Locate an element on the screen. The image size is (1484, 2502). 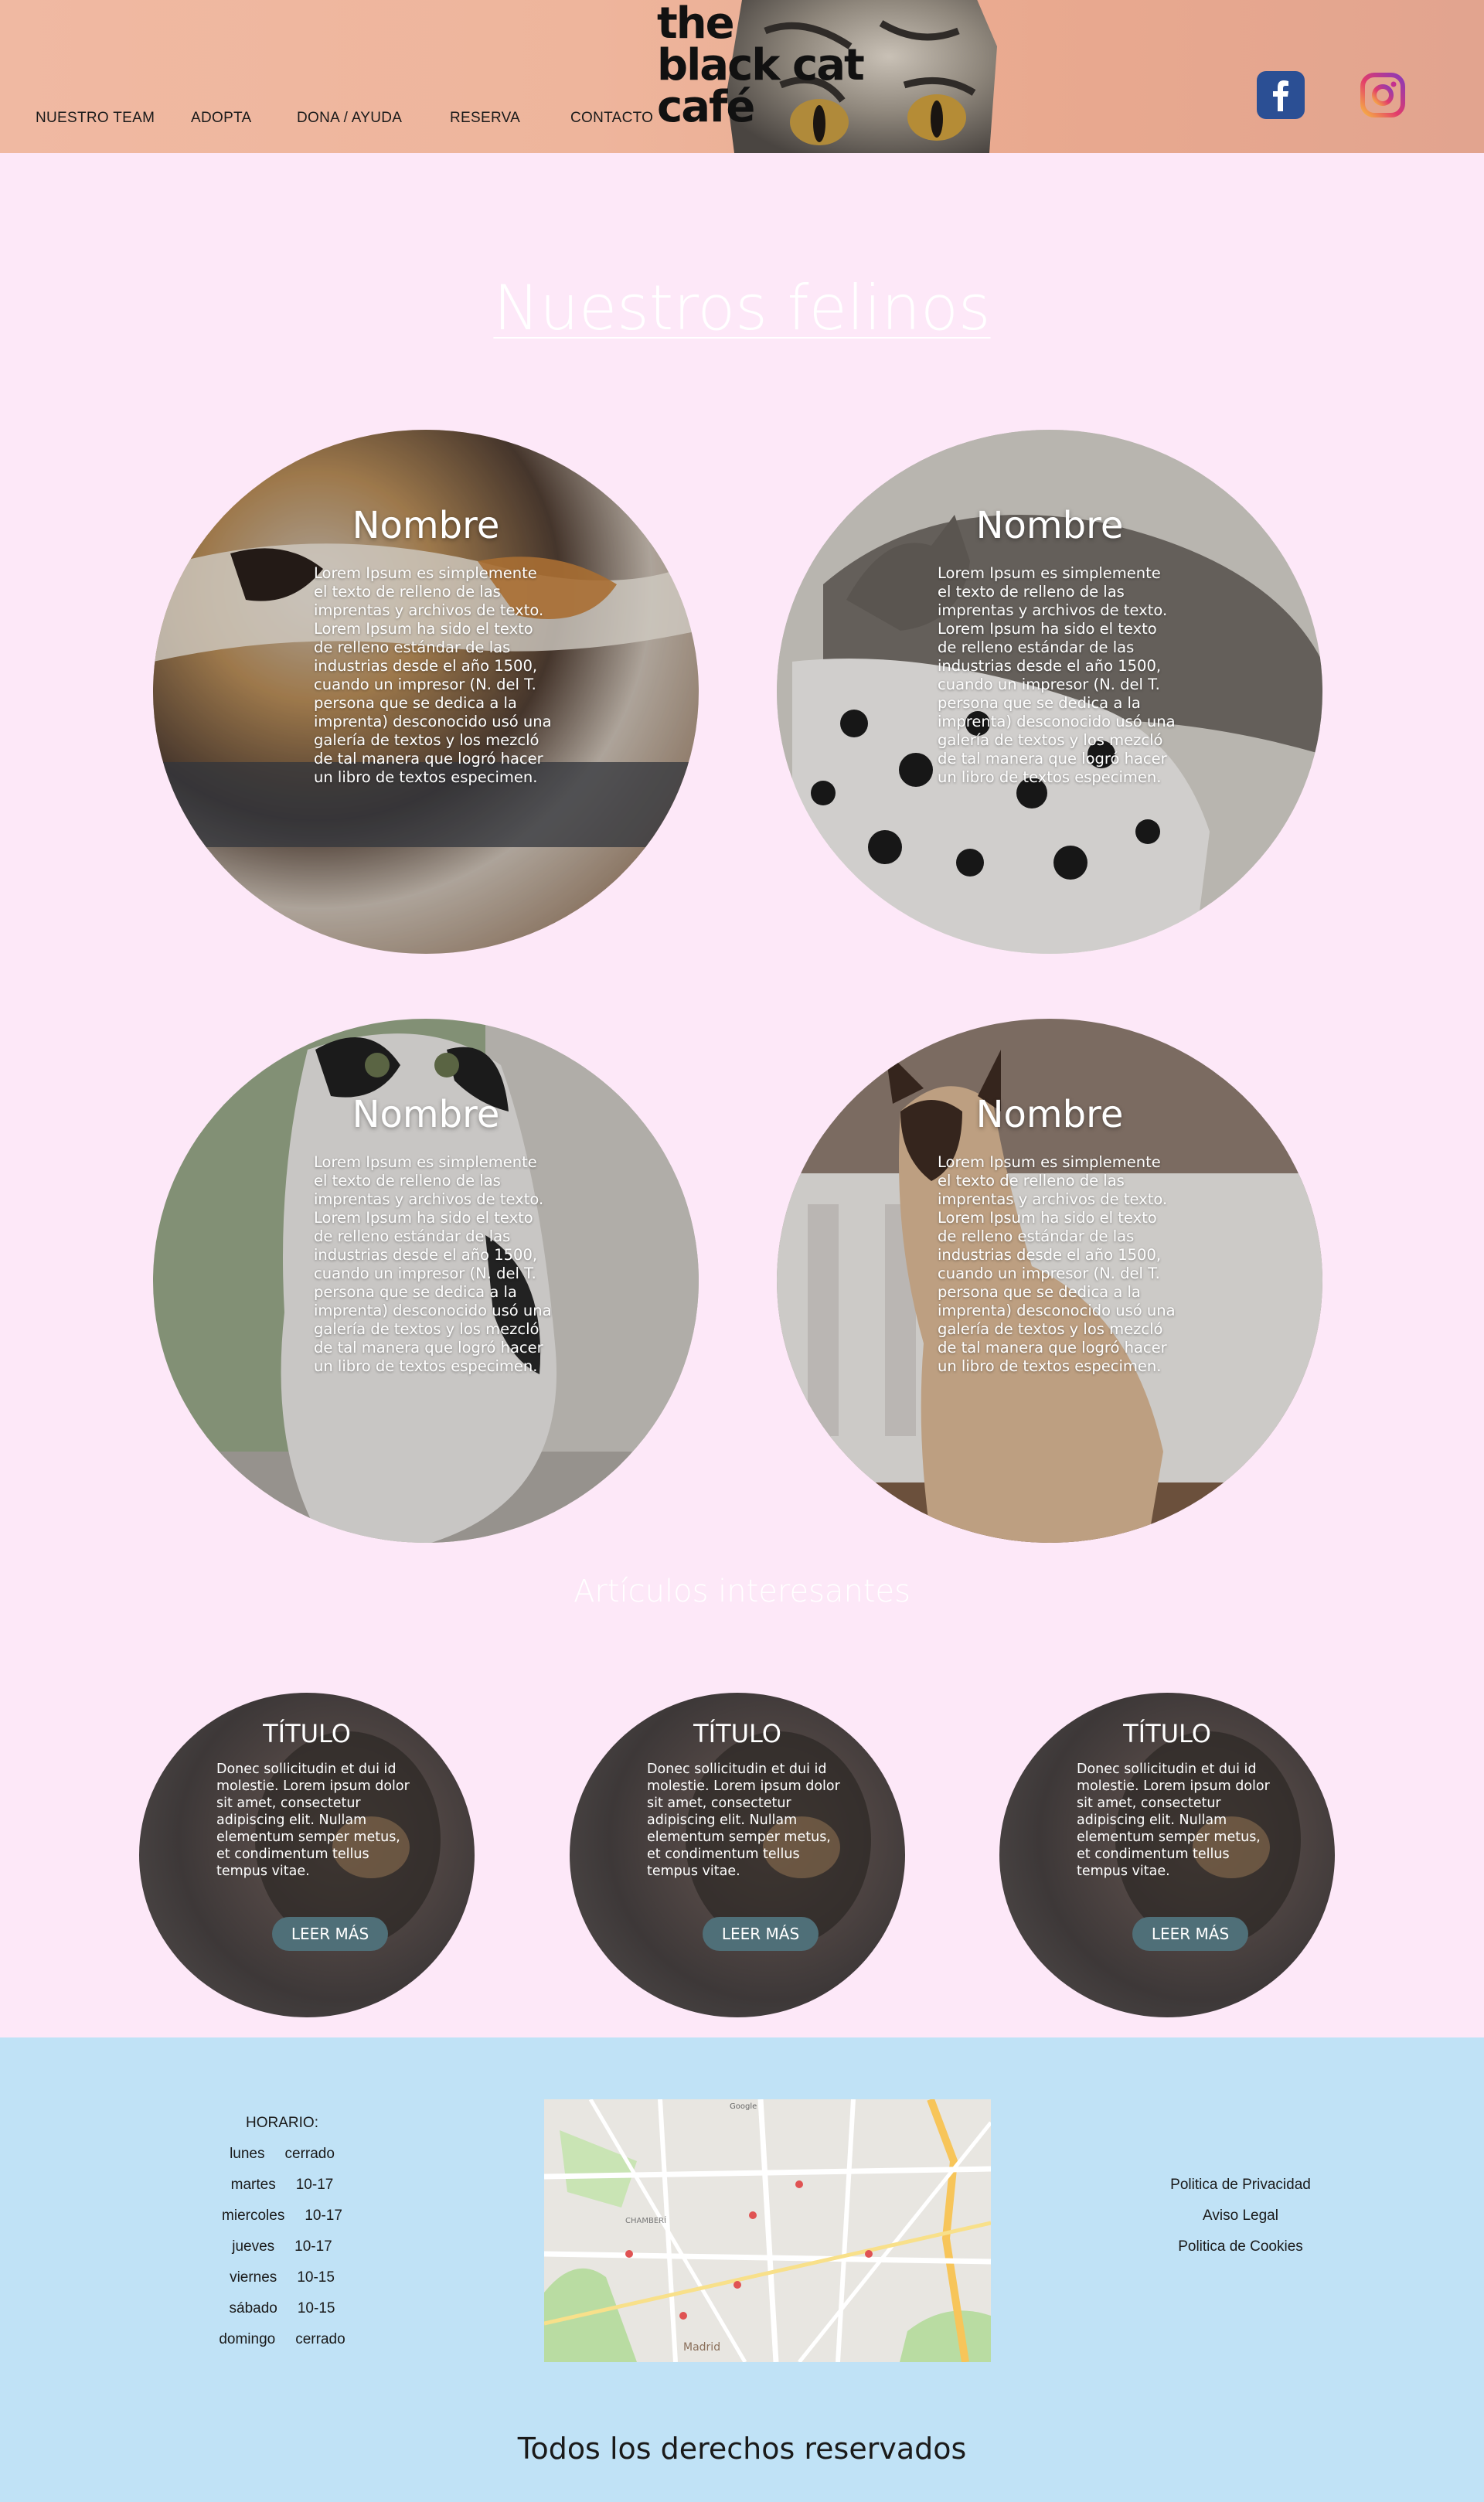
link-legal-notice: Aviso Legal is located at coordinates (1240, 2223).